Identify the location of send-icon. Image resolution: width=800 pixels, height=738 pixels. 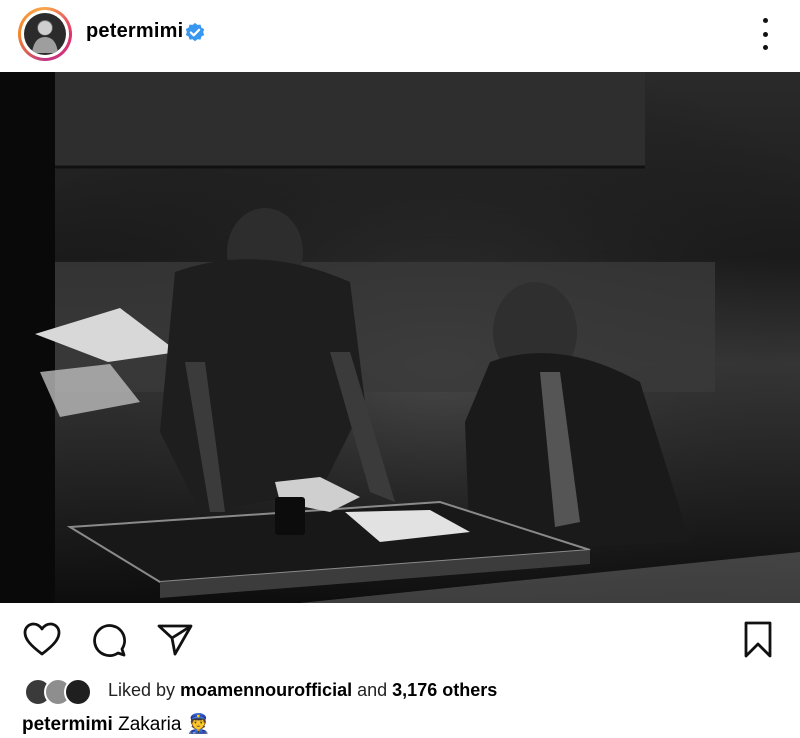
(175, 640).